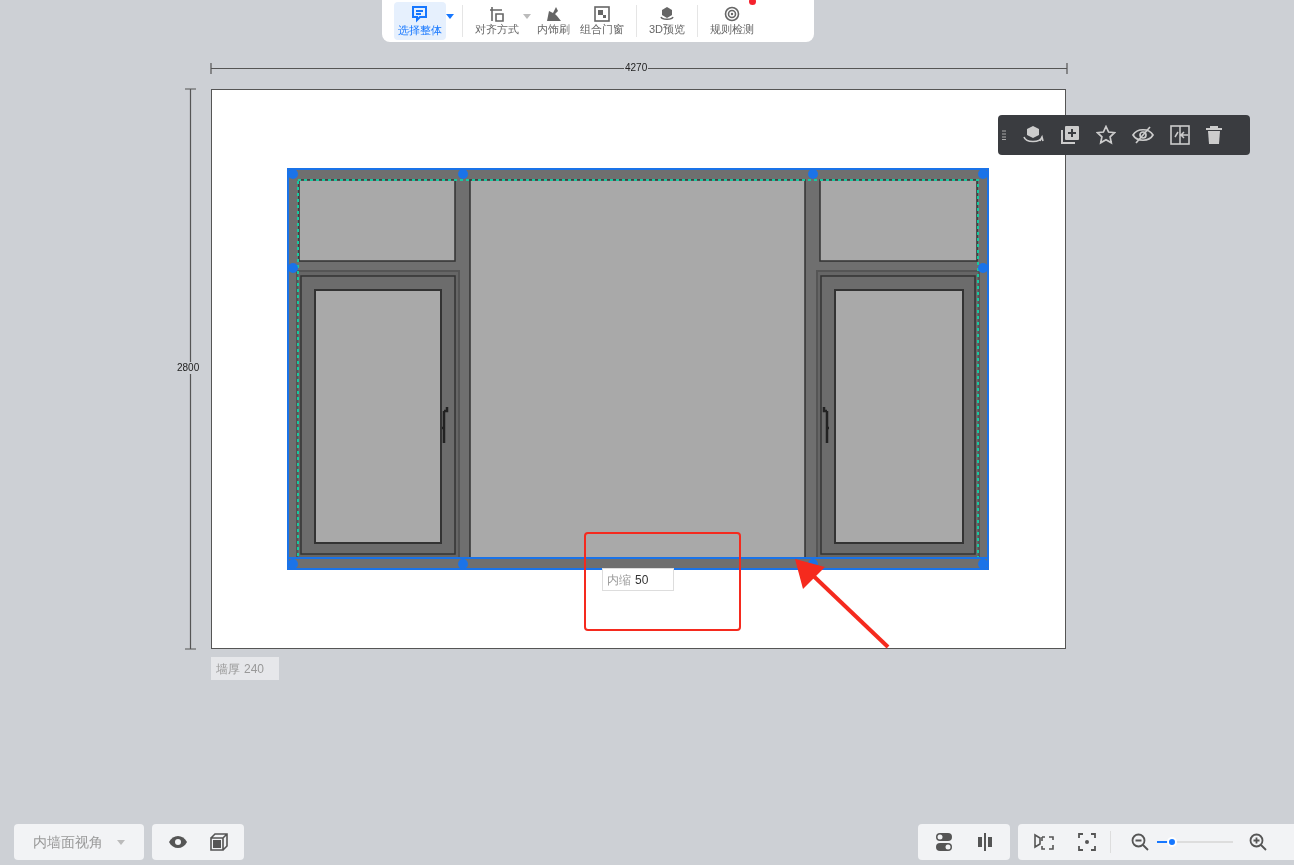 The height and width of the screenshot is (865, 1294). What do you see at coordinates (188, 368) in the screenshot?
I see `height-dimension: 2800` at bounding box center [188, 368].